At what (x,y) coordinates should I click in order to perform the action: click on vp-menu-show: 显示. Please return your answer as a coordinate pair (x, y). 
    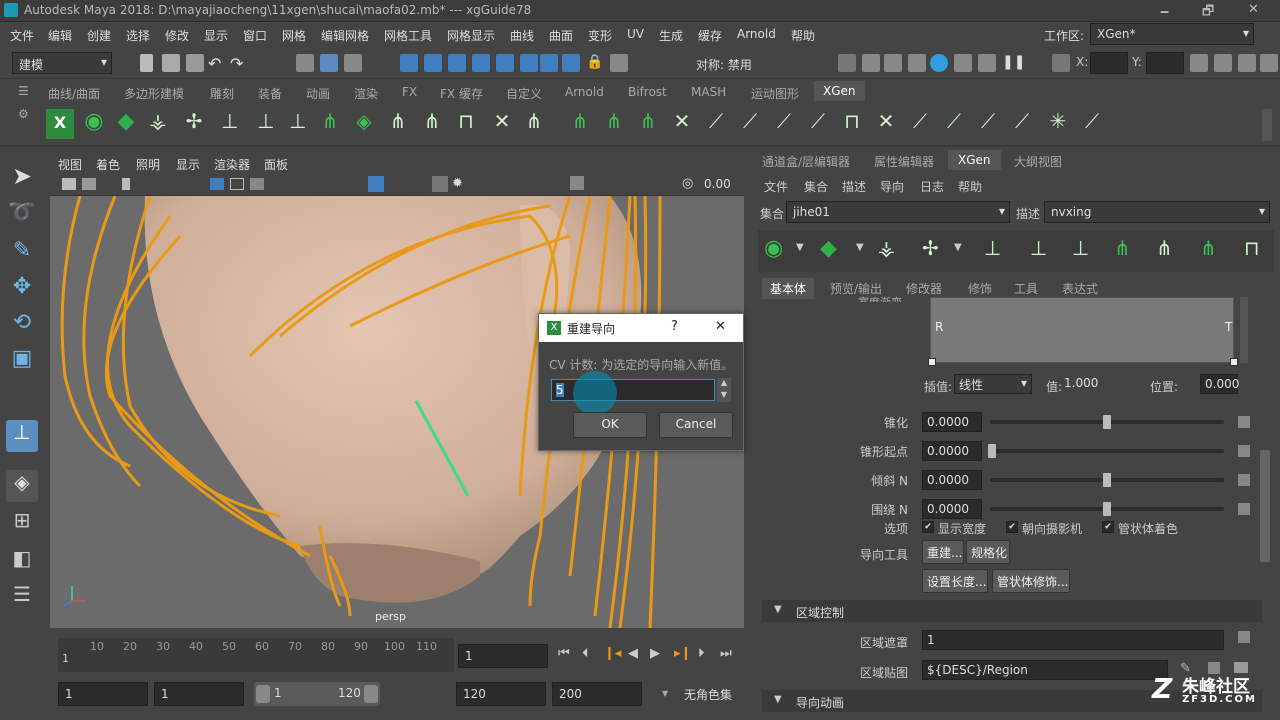
    Looking at the image, I should click on (188, 164).